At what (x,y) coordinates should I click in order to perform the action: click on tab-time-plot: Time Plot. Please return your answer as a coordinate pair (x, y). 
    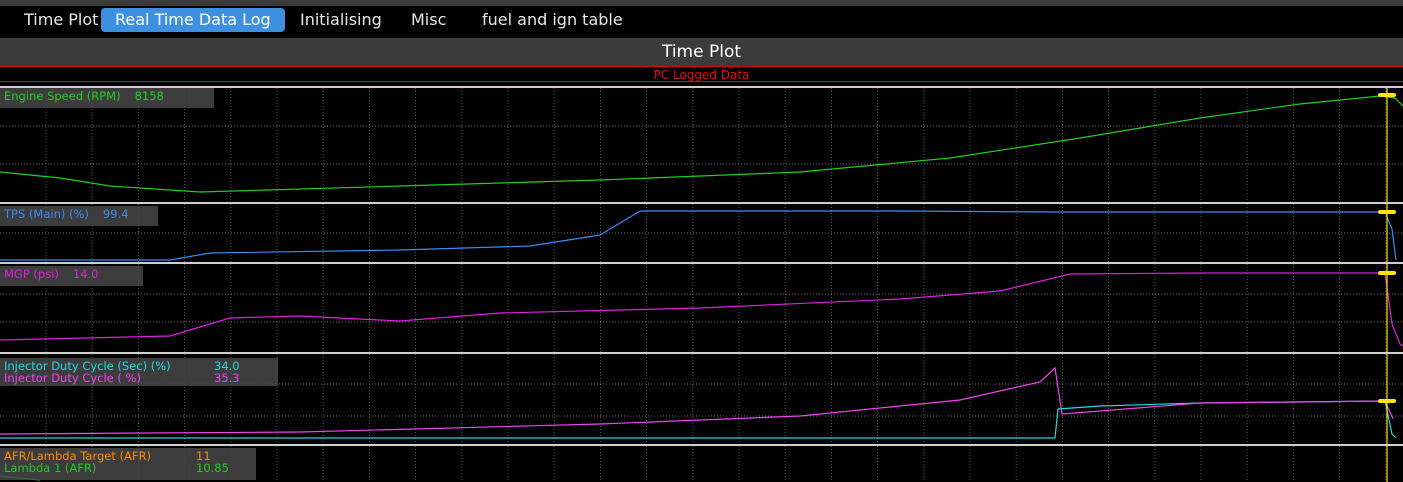
    Looking at the image, I should click on (61, 20).